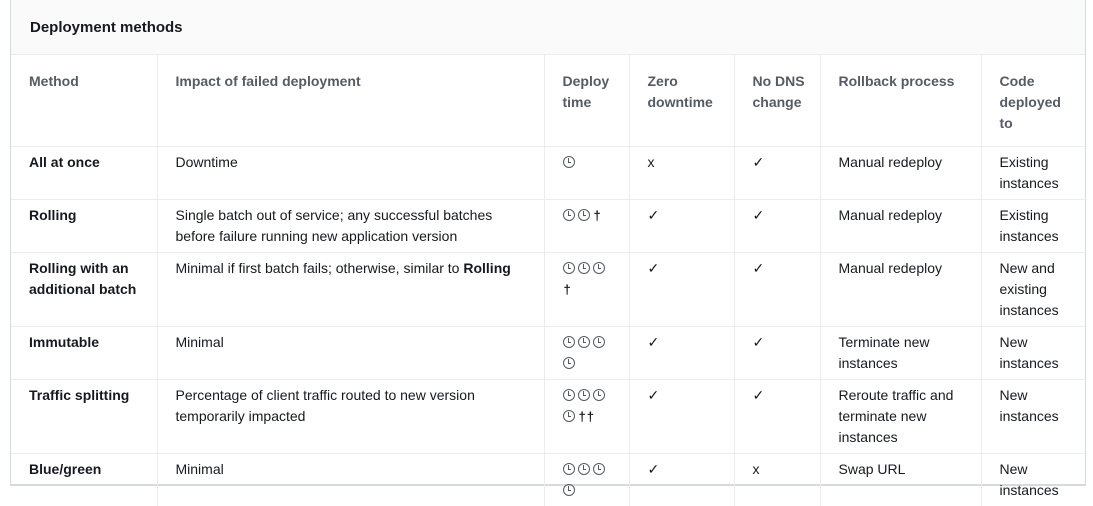 The height and width of the screenshot is (506, 1093). Describe the element at coordinates (1033, 100) in the screenshot. I see `header-code-deployed-to: Code deployed to` at that location.